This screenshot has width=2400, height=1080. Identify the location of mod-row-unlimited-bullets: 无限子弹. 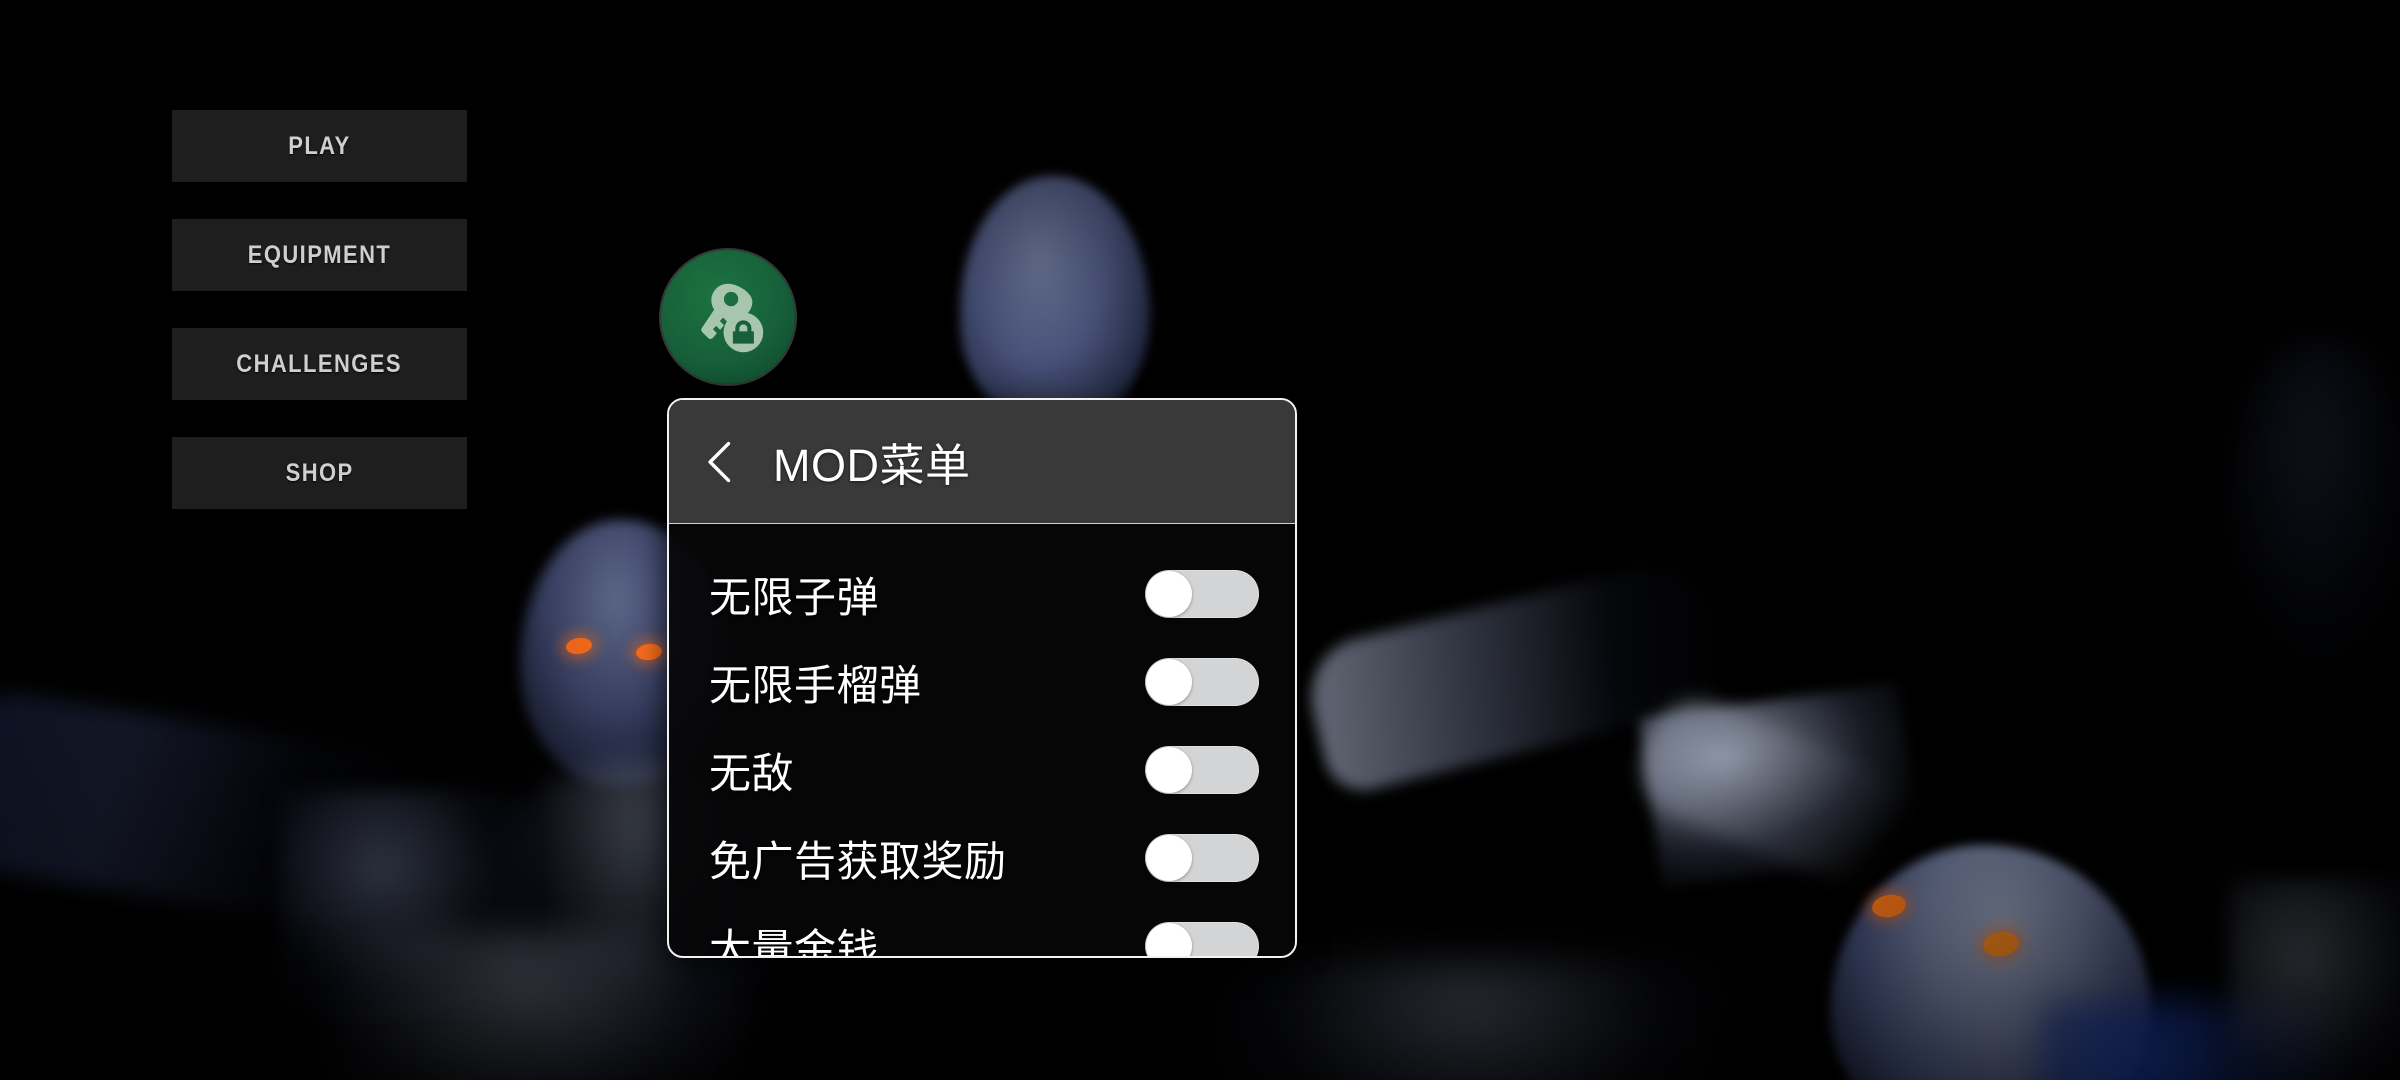
(982, 594).